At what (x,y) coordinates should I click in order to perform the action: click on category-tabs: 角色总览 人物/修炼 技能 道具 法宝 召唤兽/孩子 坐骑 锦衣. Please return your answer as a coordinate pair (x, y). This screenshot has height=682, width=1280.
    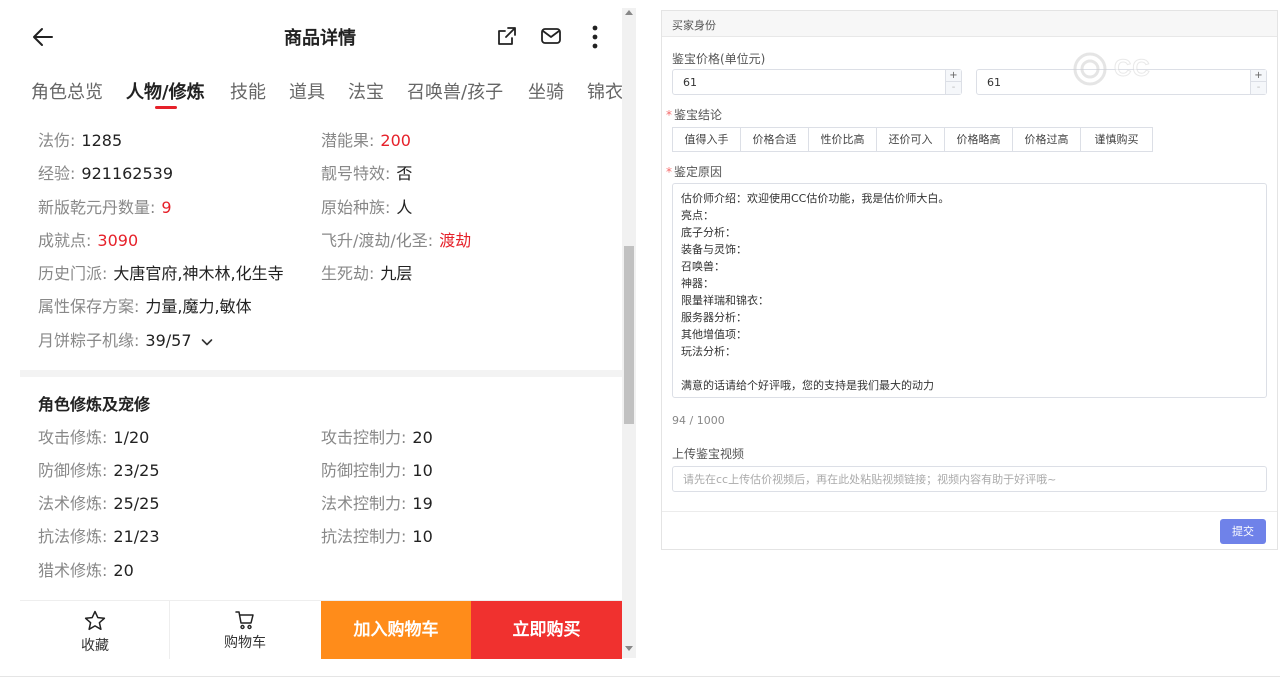
    Looking at the image, I should click on (311, 92).